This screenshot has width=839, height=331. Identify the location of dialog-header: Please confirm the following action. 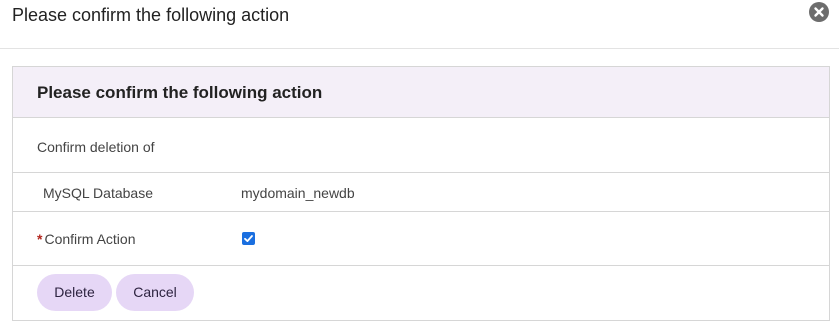
(419, 24).